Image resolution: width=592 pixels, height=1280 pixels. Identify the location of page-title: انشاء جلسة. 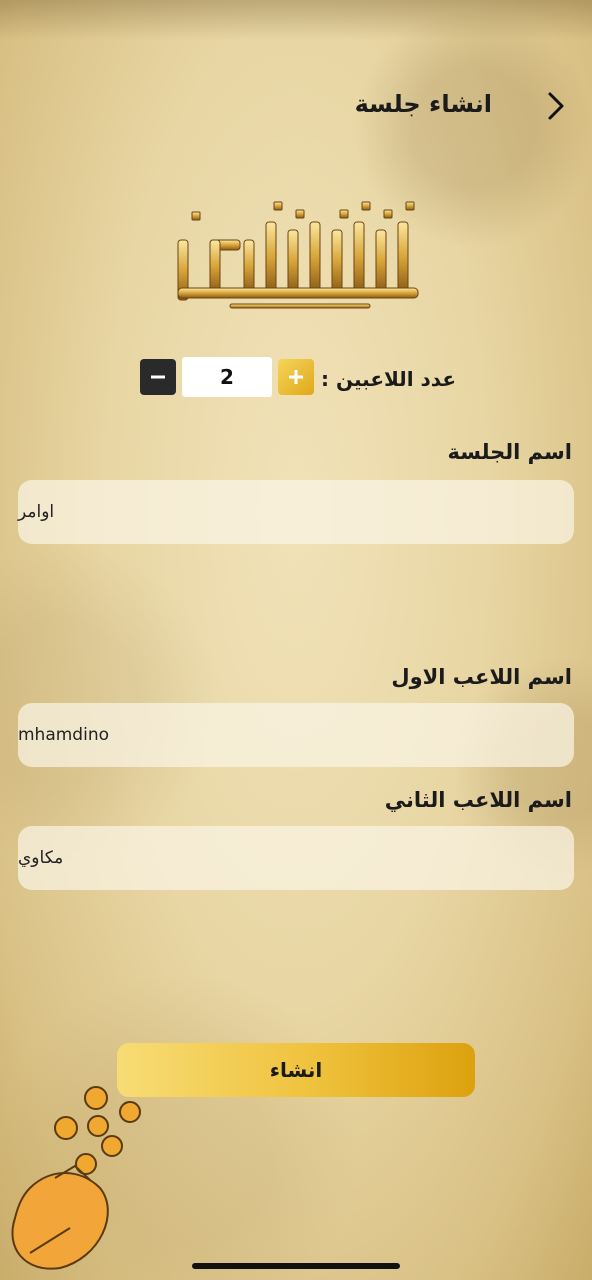
(423, 104).